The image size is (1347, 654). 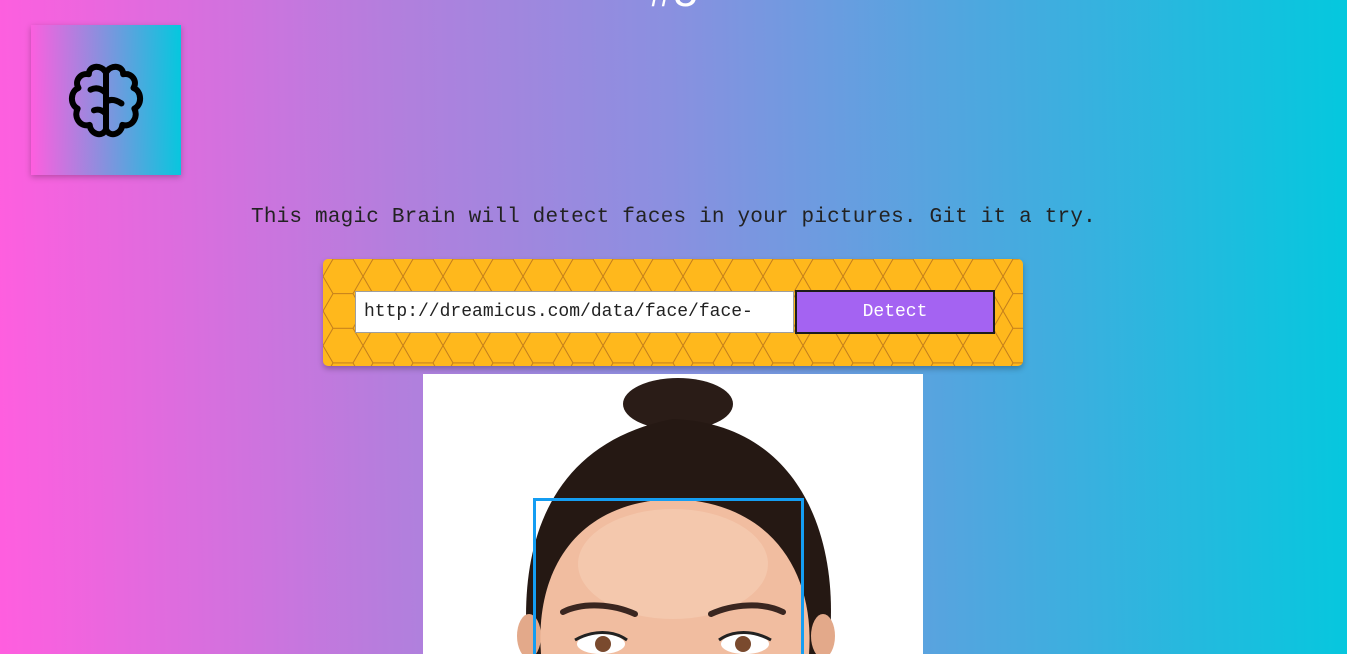 I want to click on face-bounding-box, so click(x=668, y=576).